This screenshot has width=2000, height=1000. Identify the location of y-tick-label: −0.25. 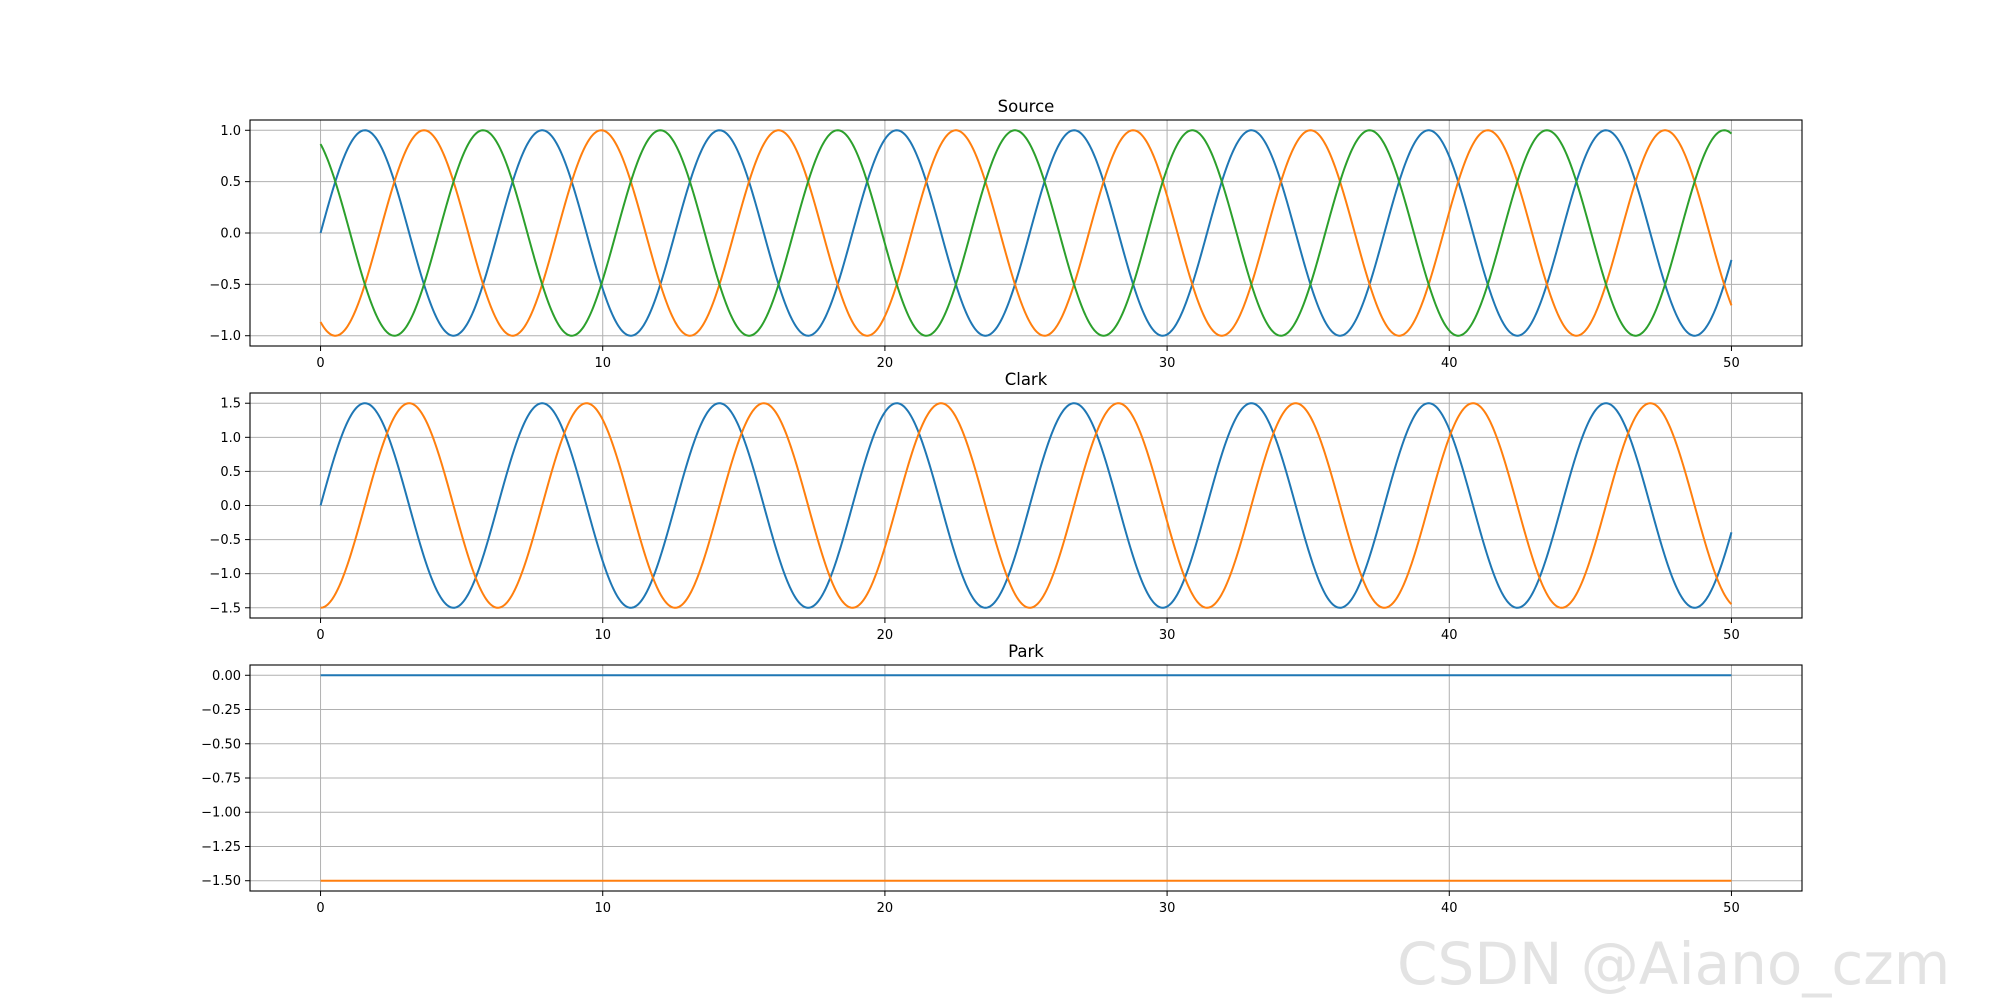
(221, 710).